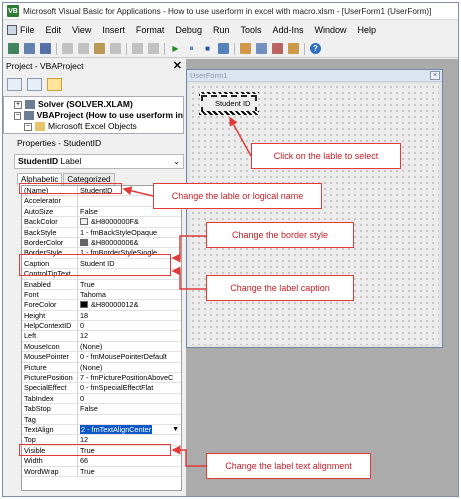 This screenshot has height=499, width=461. Describe the element at coordinates (98, 126) in the screenshot. I see `tree-item: − Microsoft Excel Objects` at that location.